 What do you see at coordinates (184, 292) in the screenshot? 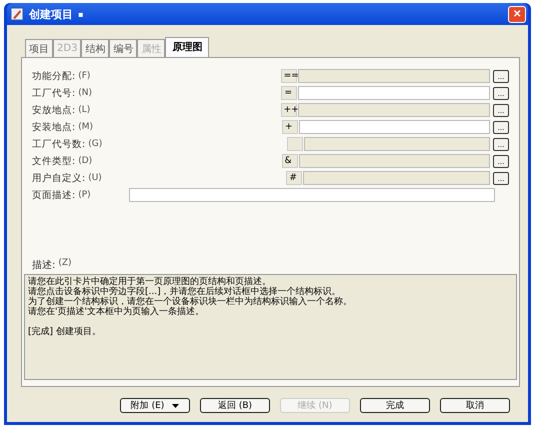
I see `description-line: 请您点击设备标识中旁边字段[...]，并请您在后续对话框中选择一个结构标识。` at bounding box center [184, 292].